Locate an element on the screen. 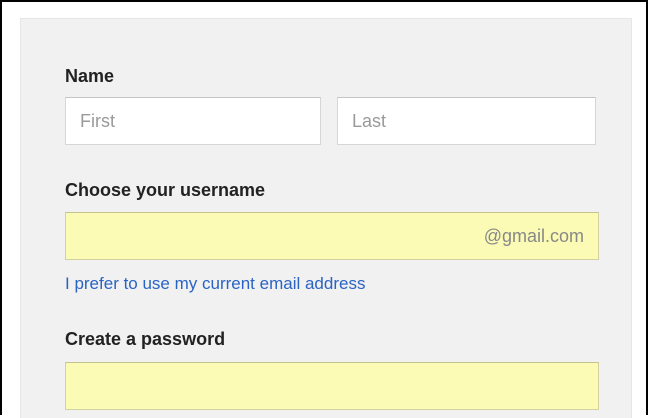 The height and width of the screenshot is (418, 648). use-current-email-link: I prefer to use my current email address is located at coordinates (215, 284).